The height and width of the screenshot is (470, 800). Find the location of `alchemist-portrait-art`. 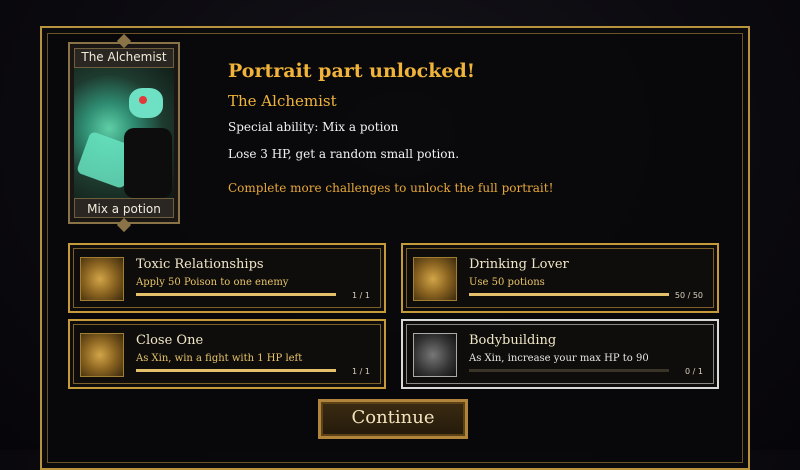

alchemist-portrait-art is located at coordinates (124, 135).